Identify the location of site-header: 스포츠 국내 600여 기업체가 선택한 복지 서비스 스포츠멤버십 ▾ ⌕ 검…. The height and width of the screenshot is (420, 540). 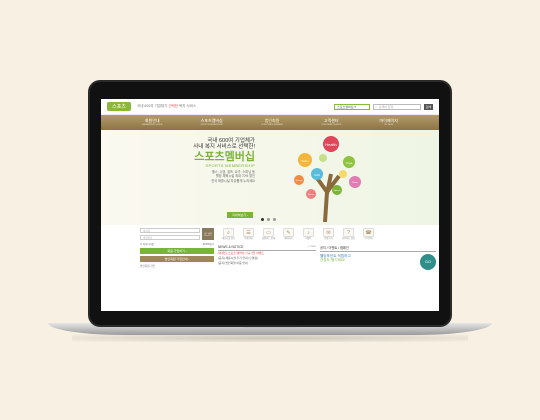
(270, 107).